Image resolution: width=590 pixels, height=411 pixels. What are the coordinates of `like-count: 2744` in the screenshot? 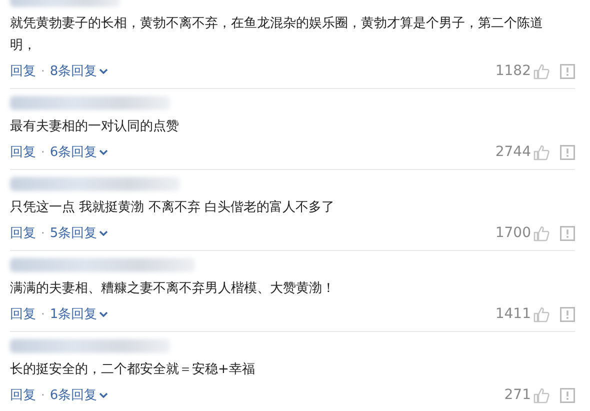 It's located at (513, 152).